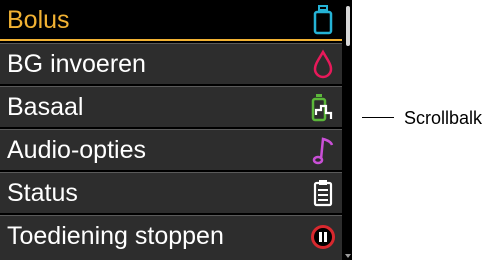 The width and height of the screenshot is (503, 260). What do you see at coordinates (115, 236) in the screenshot?
I see `menu-item-label: Toediening stoppen` at bounding box center [115, 236].